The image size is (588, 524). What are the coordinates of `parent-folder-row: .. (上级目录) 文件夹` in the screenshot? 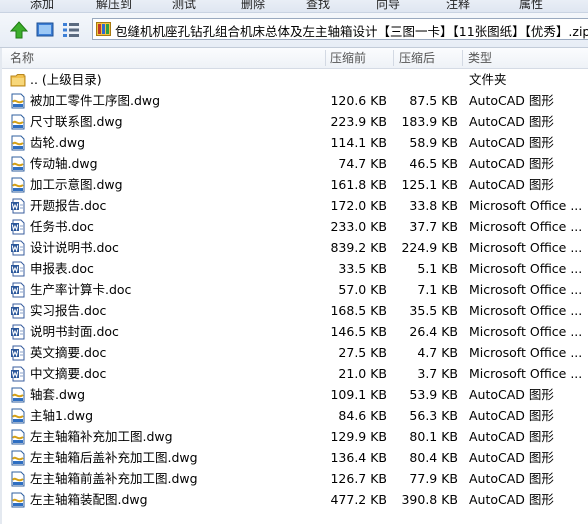 It's located at (294, 79).